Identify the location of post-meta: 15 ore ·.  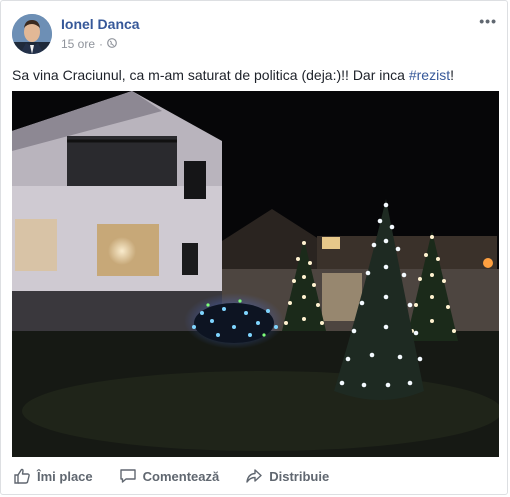
(89, 44).